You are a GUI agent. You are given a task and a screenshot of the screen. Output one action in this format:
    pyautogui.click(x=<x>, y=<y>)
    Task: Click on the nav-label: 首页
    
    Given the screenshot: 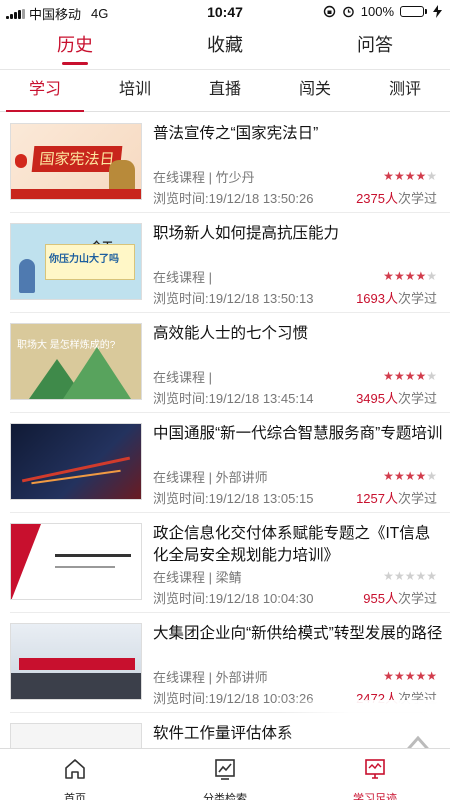 What is the action you would take?
    pyautogui.click(x=75, y=796)
    